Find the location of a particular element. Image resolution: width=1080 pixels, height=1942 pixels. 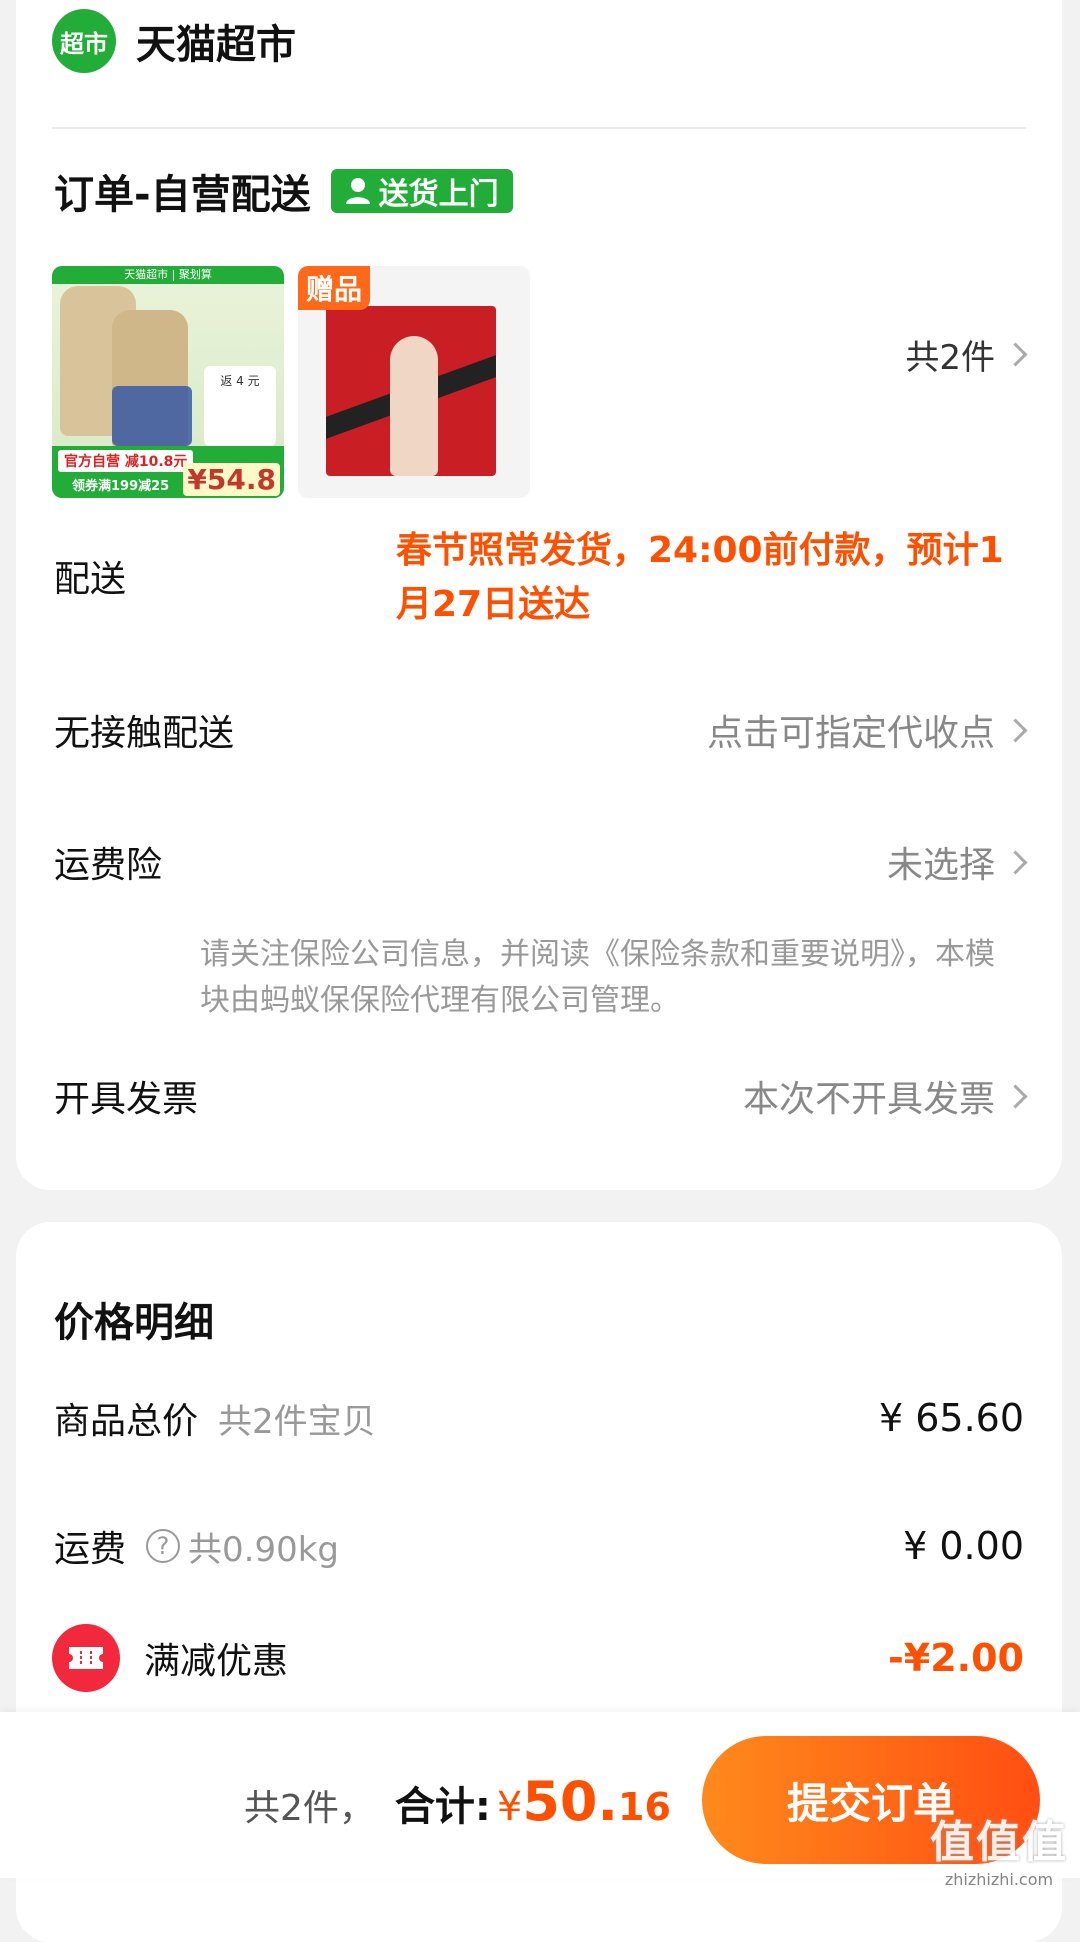

price-section-title: 价格明细 is located at coordinates (134, 1323).